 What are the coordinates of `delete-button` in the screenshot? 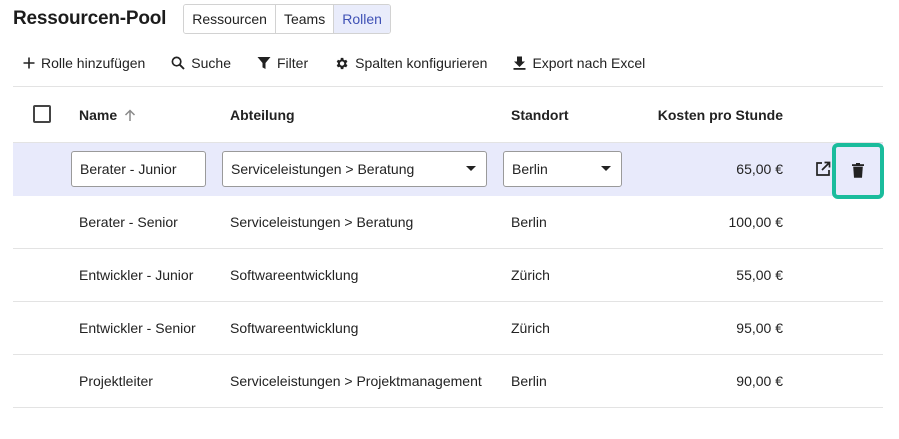 It's located at (858, 170).